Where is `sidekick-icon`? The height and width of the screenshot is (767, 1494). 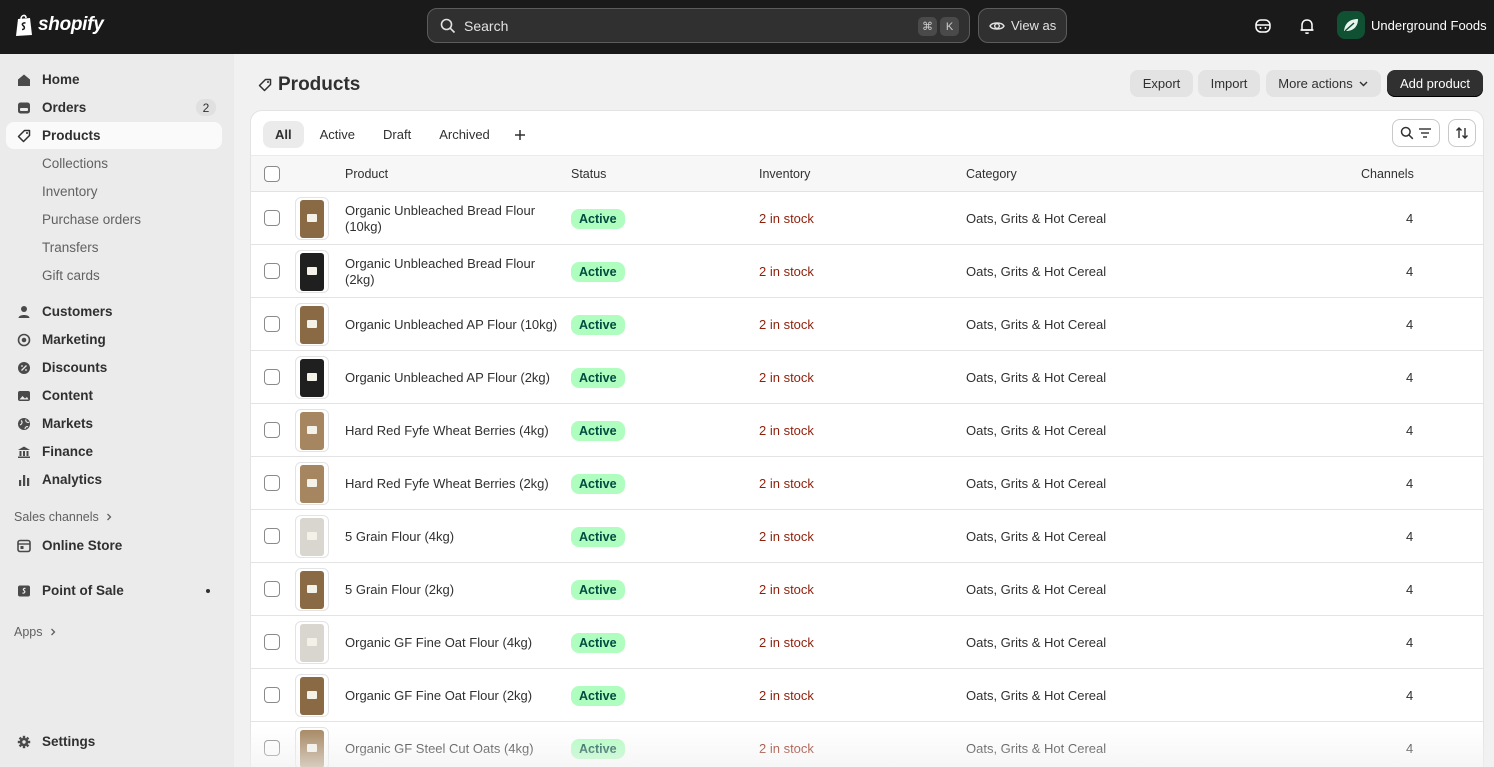 sidekick-icon is located at coordinates (1263, 26).